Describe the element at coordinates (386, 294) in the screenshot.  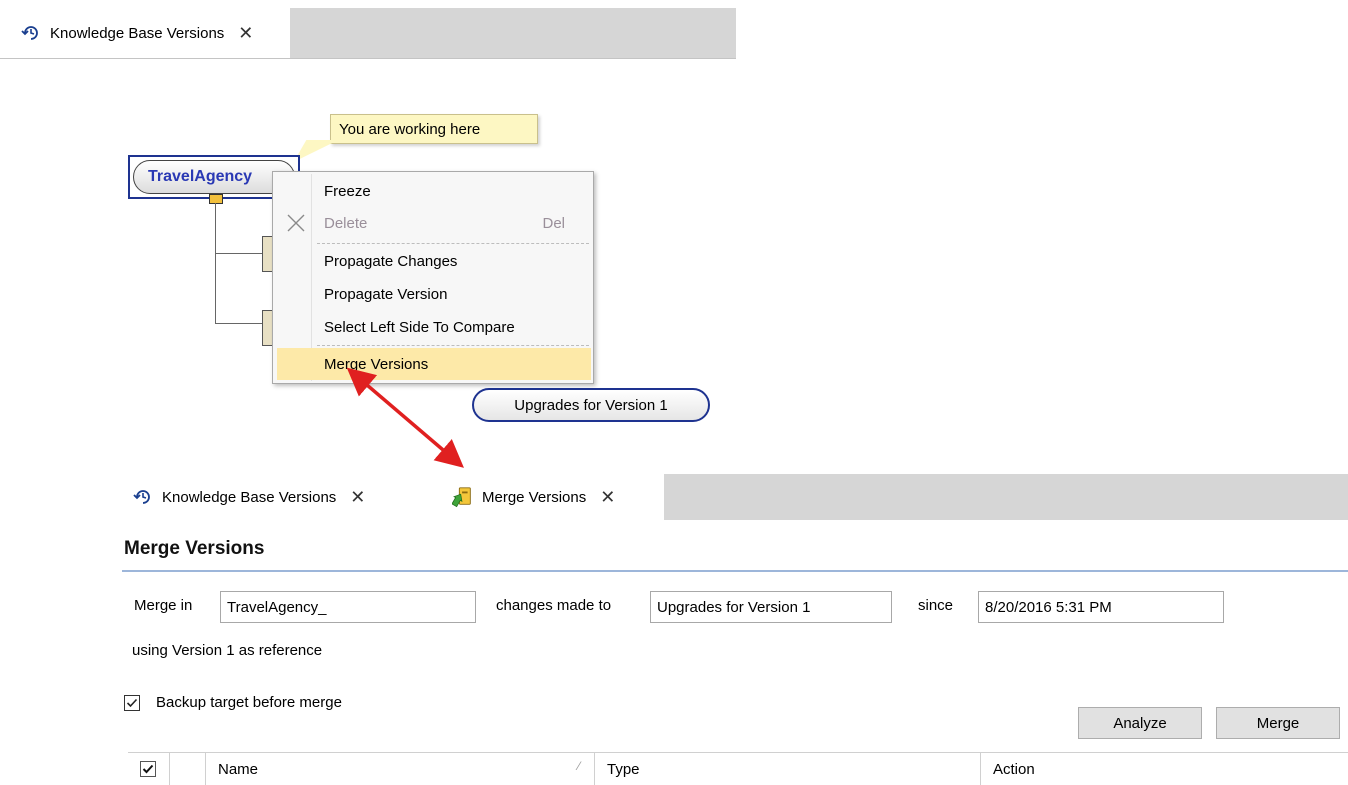
I see `menu-item-label: Propagate Version` at that location.